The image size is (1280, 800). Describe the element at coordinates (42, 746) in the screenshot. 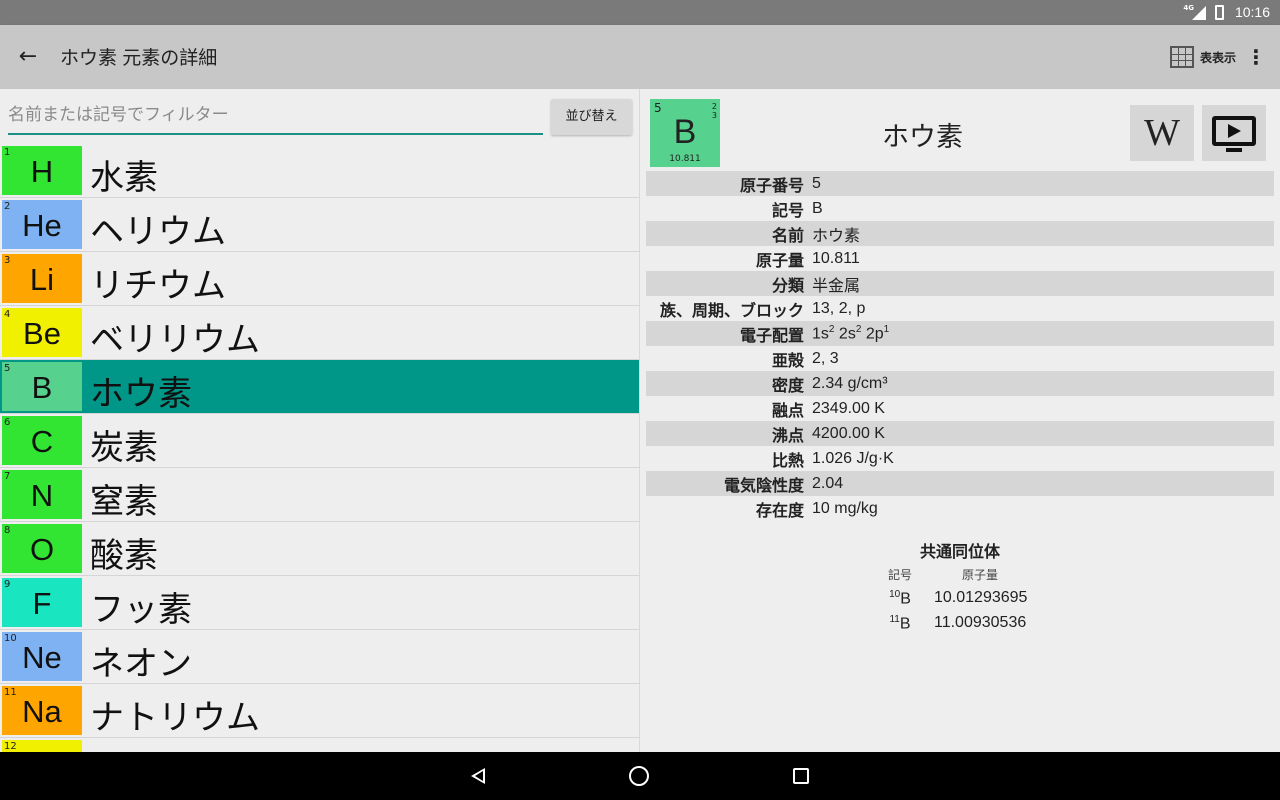

I see `element-tile-small: 12` at that location.